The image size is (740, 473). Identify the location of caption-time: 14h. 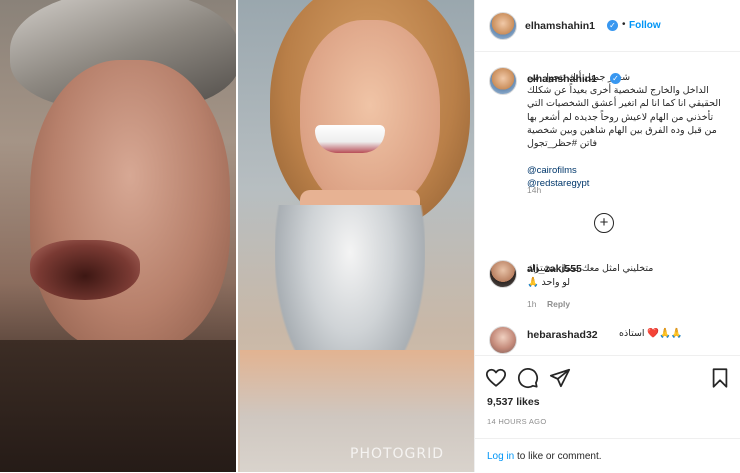
(534, 190).